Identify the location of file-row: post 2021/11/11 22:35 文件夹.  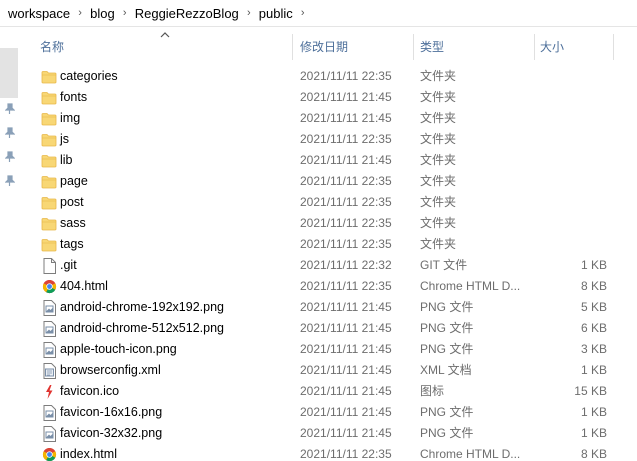
(328, 202).